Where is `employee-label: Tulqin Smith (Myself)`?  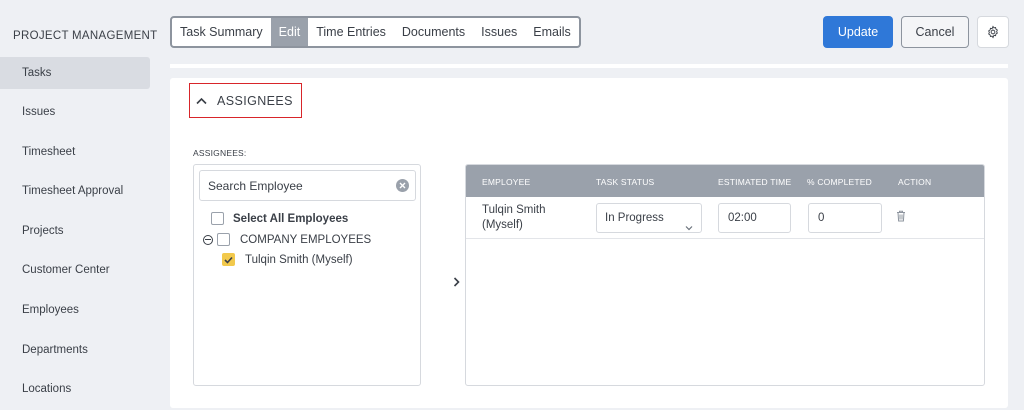 employee-label: Tulqin Smith (Myself) is located at coordinates (299, 259).